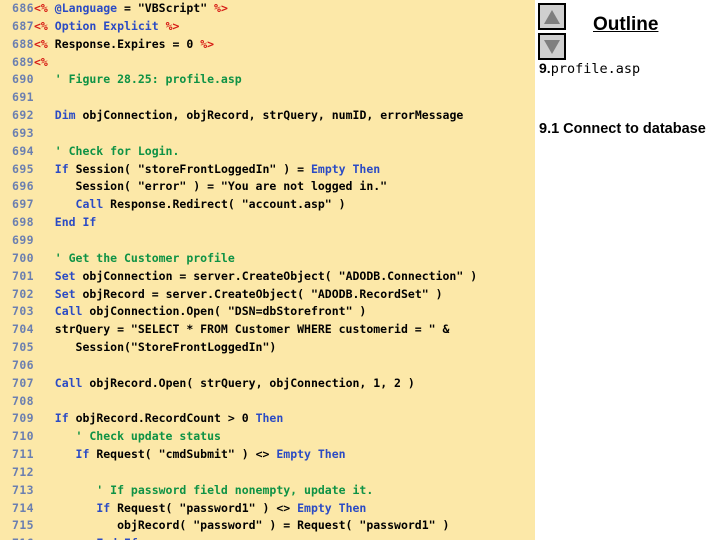  Describe the element at coordinates (628, 129) in the screenshot. I see `outline-item: 9.1 Connect to database` at that location.